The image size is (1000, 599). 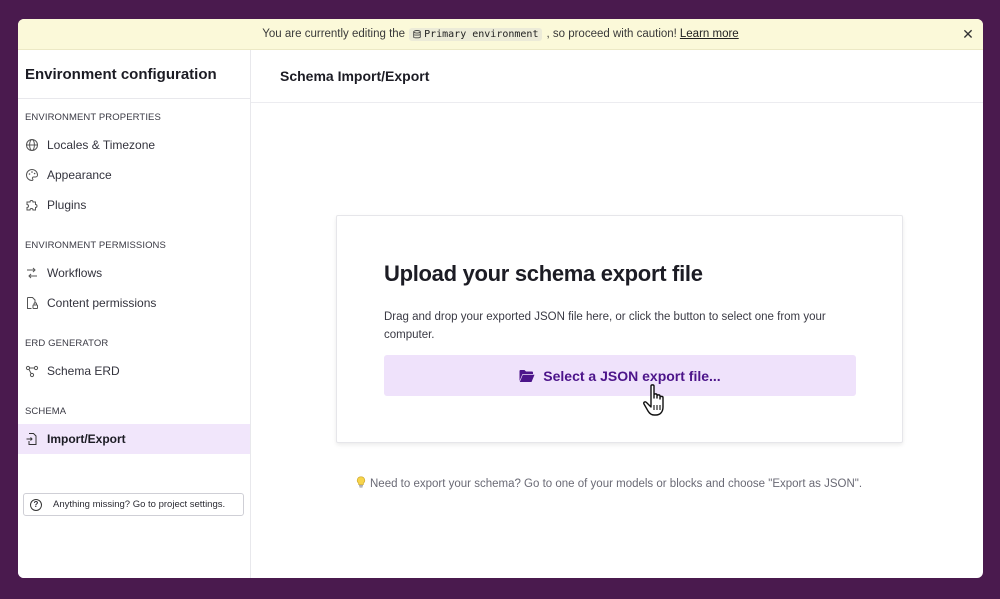 What do you see at coordinates (134, 175) in the screenshot?
I see `sidebar-item-appearance: Appearance` at bounding box center [134, 175].